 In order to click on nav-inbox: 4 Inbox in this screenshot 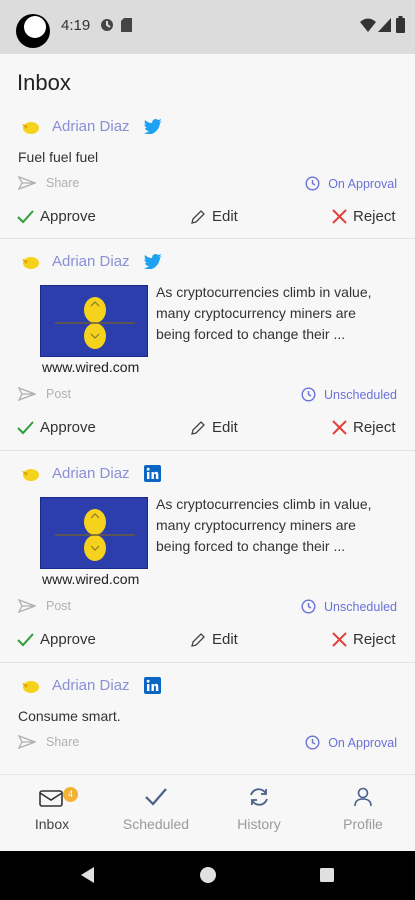, I will do `click(52, 809)`.